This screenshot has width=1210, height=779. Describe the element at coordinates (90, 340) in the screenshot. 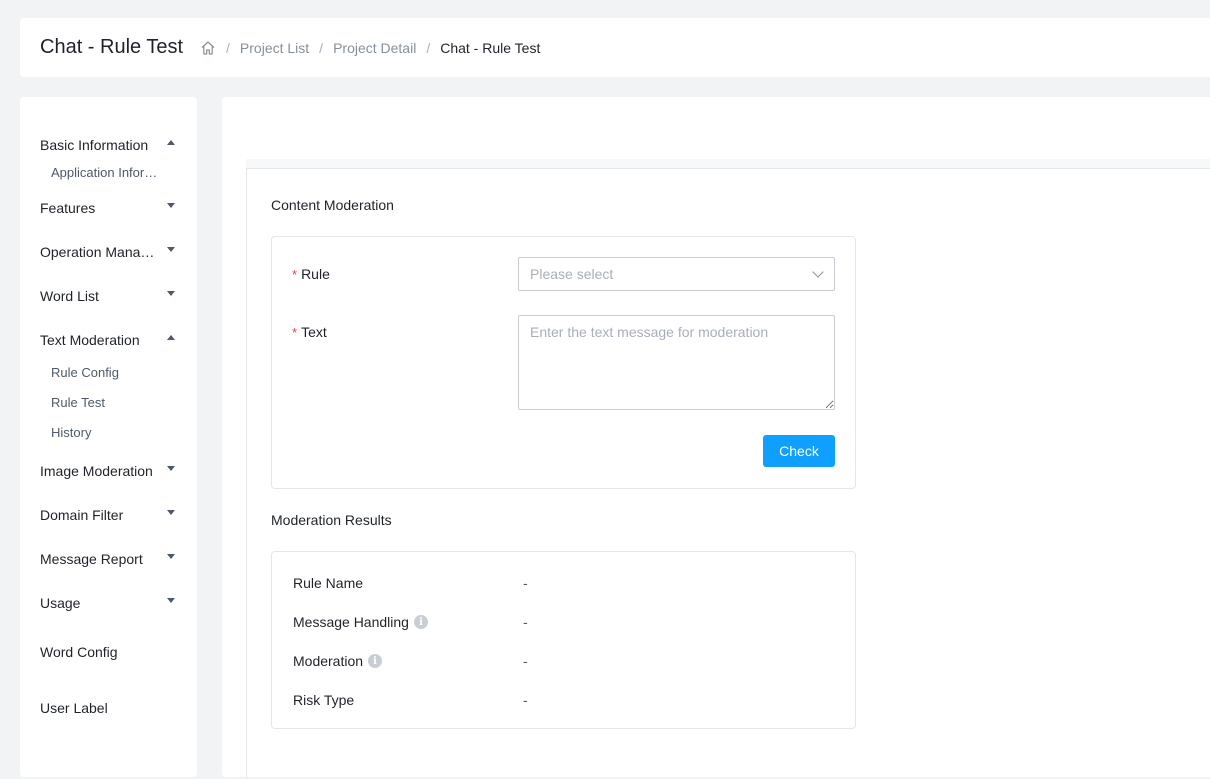

I see `sidebar-item-label: Text Moderation` at that location.